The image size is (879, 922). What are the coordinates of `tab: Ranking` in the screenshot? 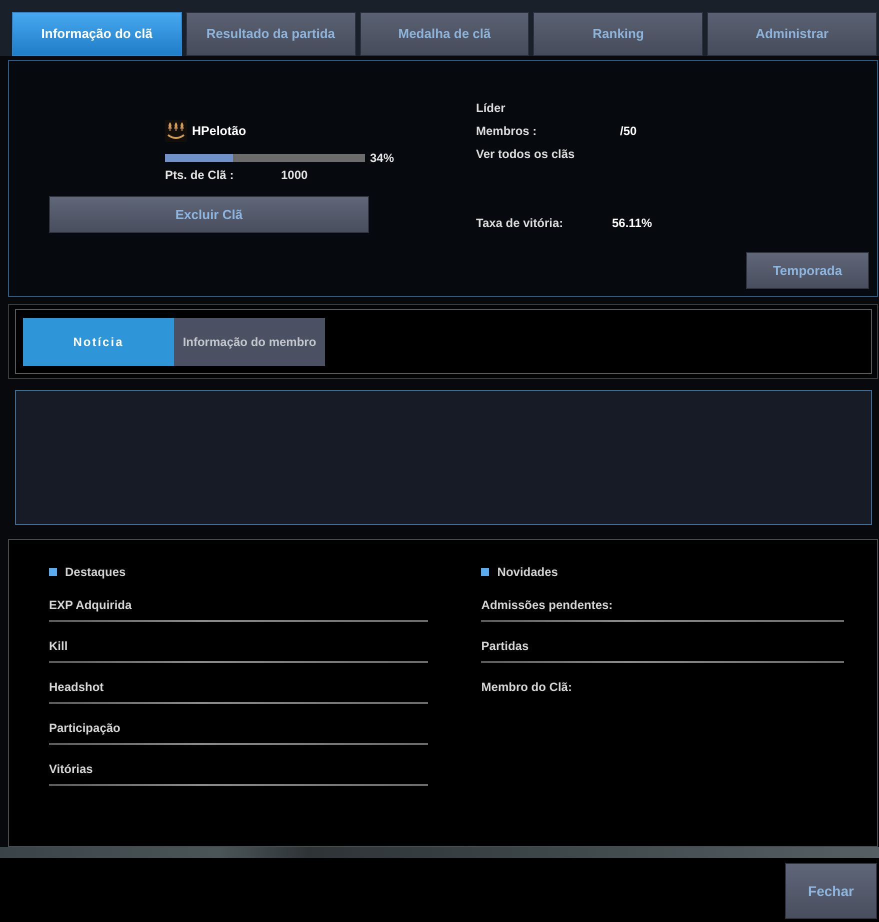 It's located at (618, 34).